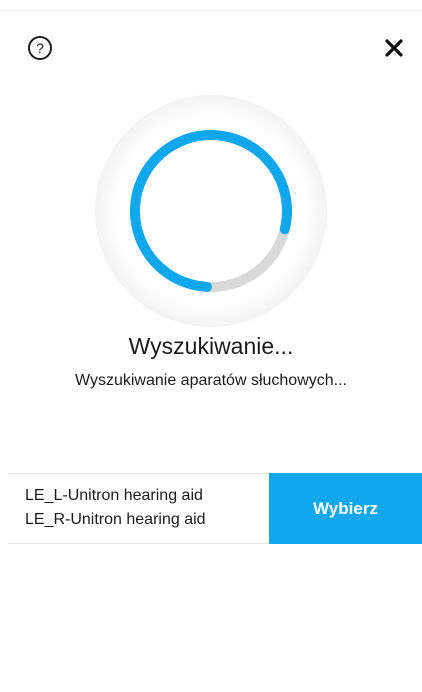 This screenshot has height=692, width=422. What do you see at coordinates (114, 495) in the screenshot?
I see `device-name-left: LE_L-Unitron hearing aid` at bounding box center [114, 495].